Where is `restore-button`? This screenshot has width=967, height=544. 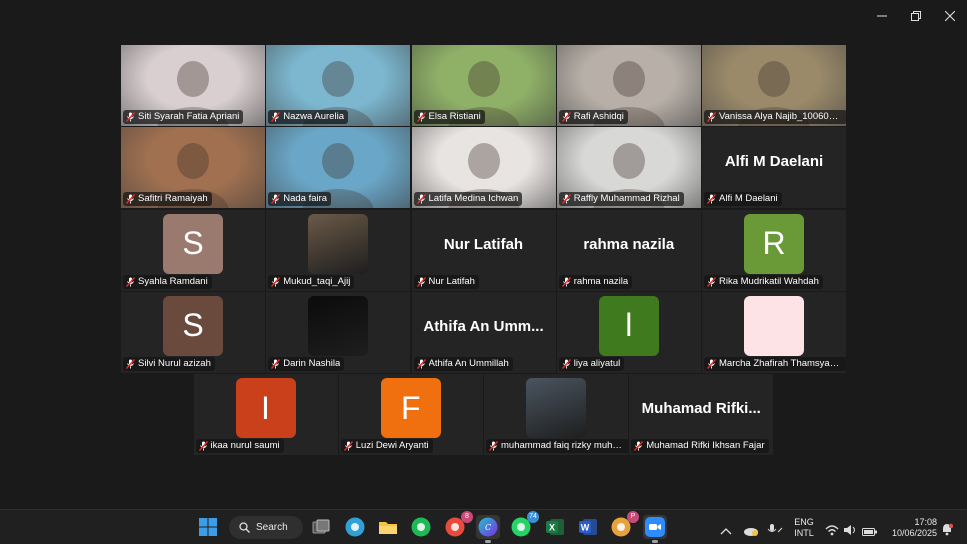
restore-button is located at coordinates (916, 16).